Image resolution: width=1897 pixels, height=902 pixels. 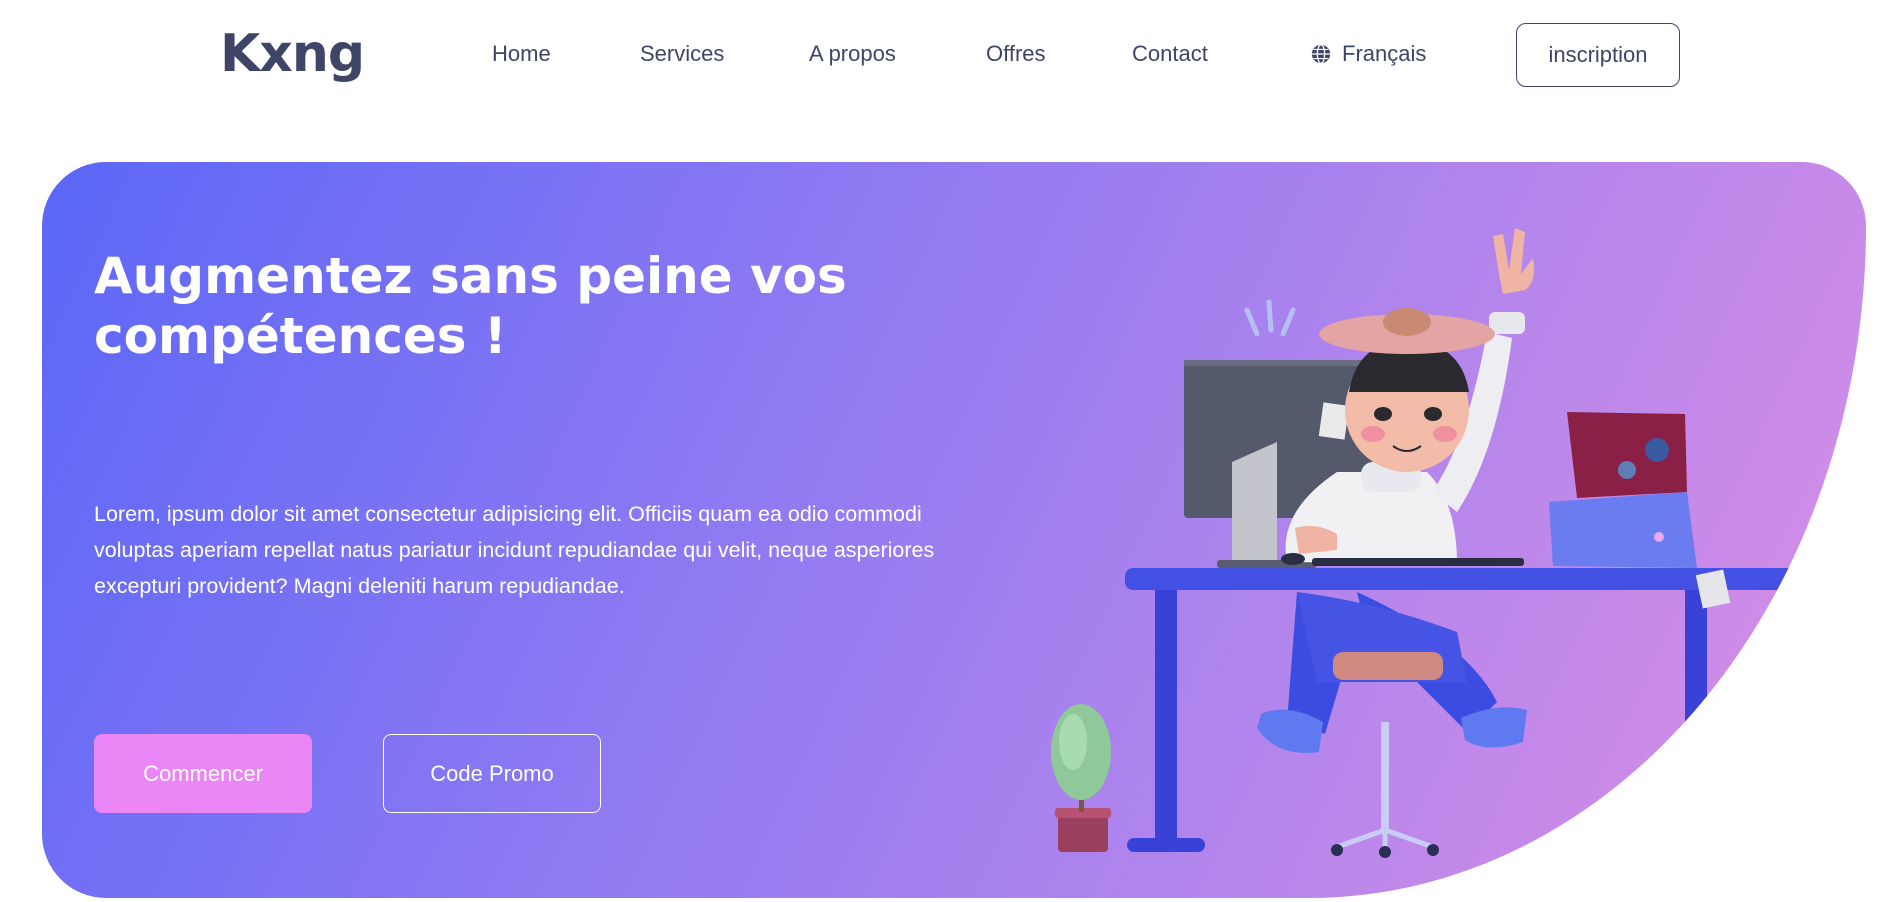 I want to click on logo: Kxng, so click(x=292, y=54).